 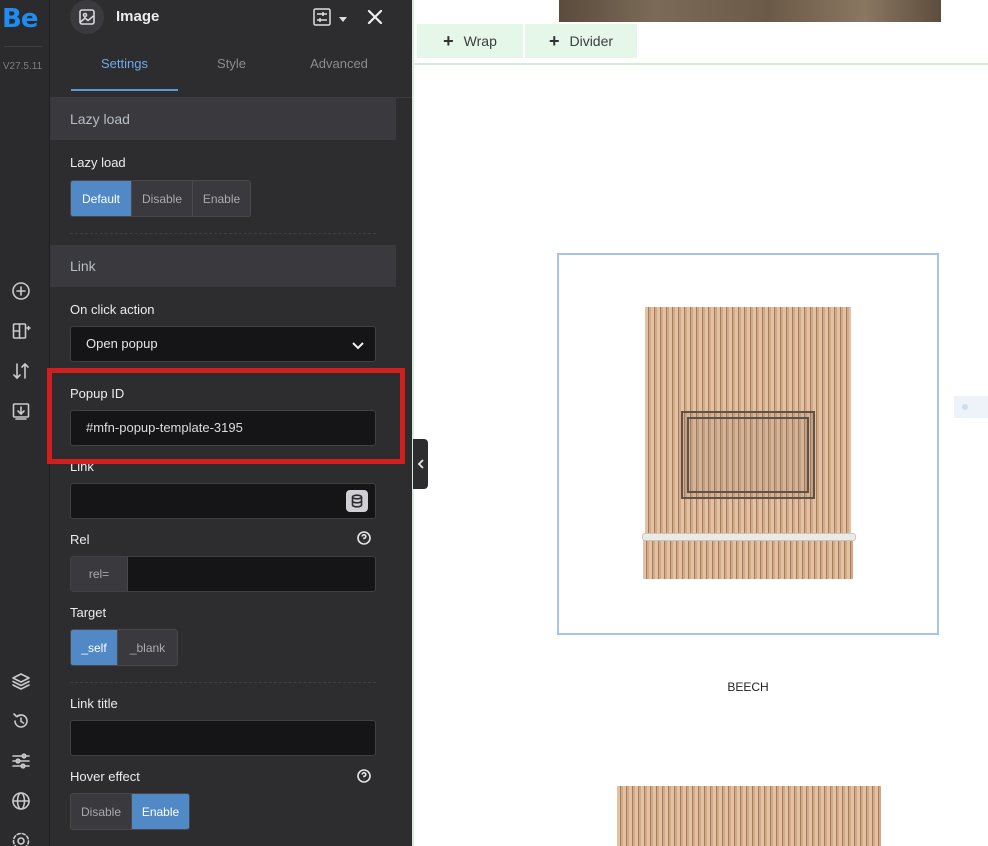 I want to click on previous-image, so click(x=750, y=11).